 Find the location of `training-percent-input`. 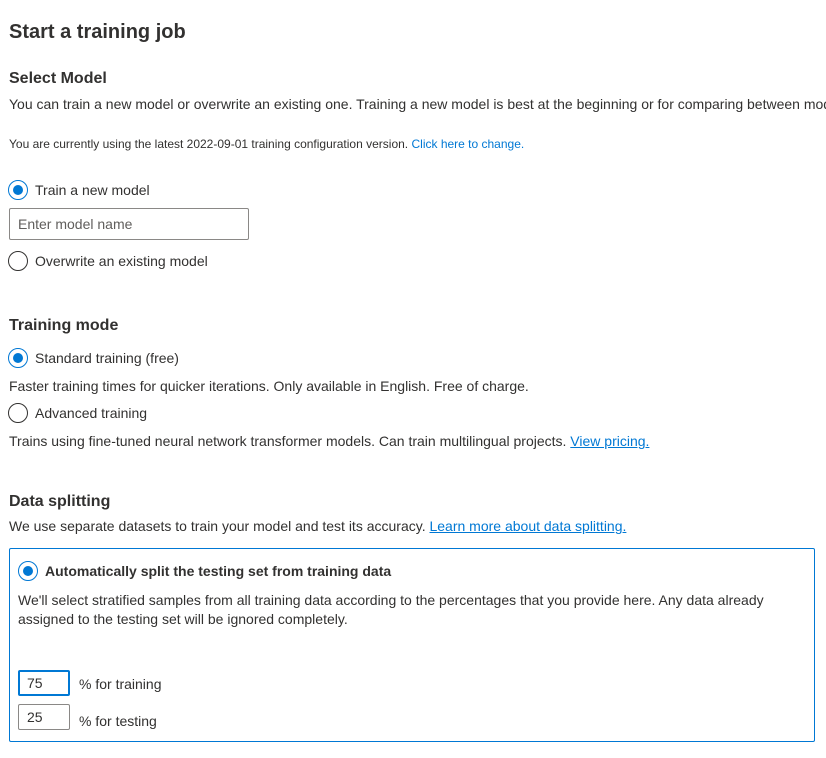

training-percent-input is located at coordinates (44, 683).